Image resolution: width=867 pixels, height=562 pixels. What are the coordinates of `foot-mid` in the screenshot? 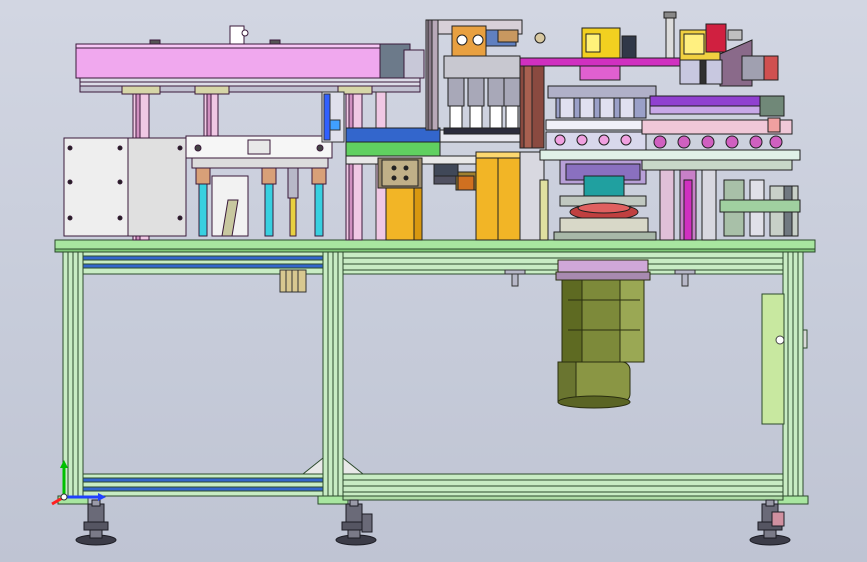 It's located at (356, 522).